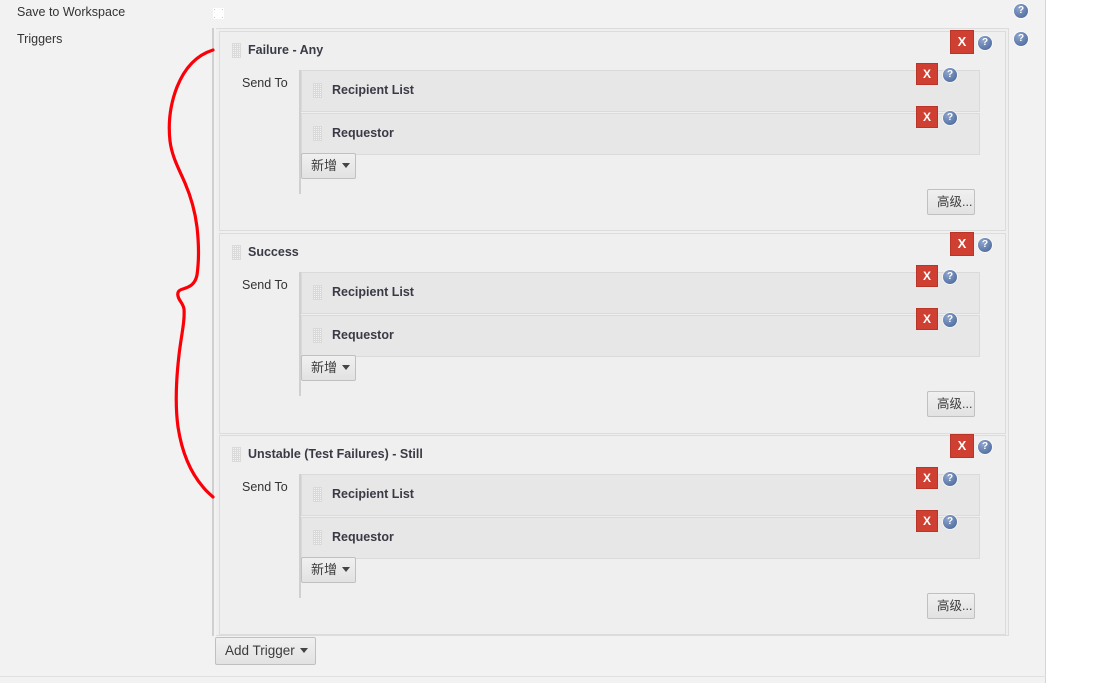  What do you see at coordinates (523, 676) in the screenshot?
I see `footer-divider` at bounding box center [523, 676].